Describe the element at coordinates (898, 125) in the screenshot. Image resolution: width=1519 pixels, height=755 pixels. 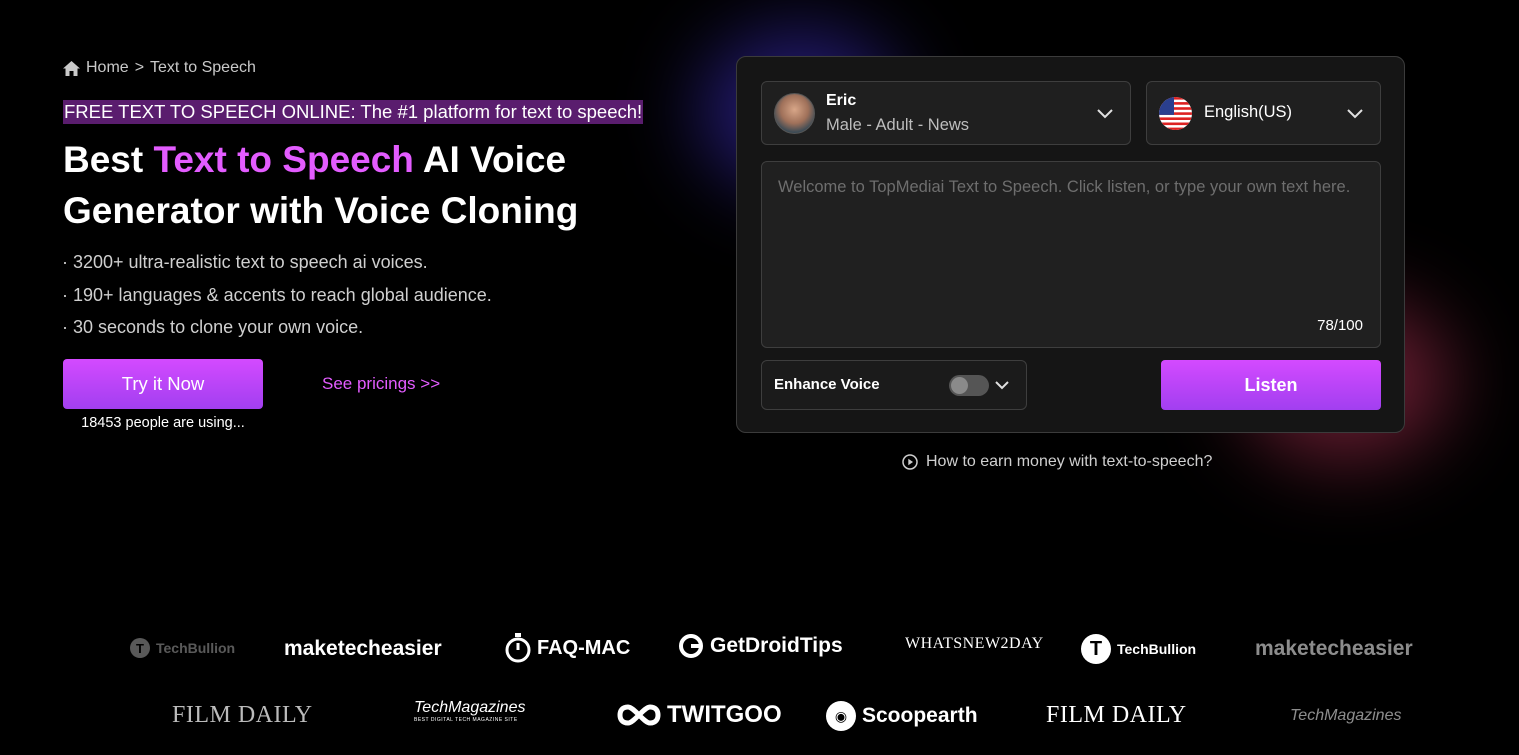
I see `voice-description: Male - Adult - News` at that location.